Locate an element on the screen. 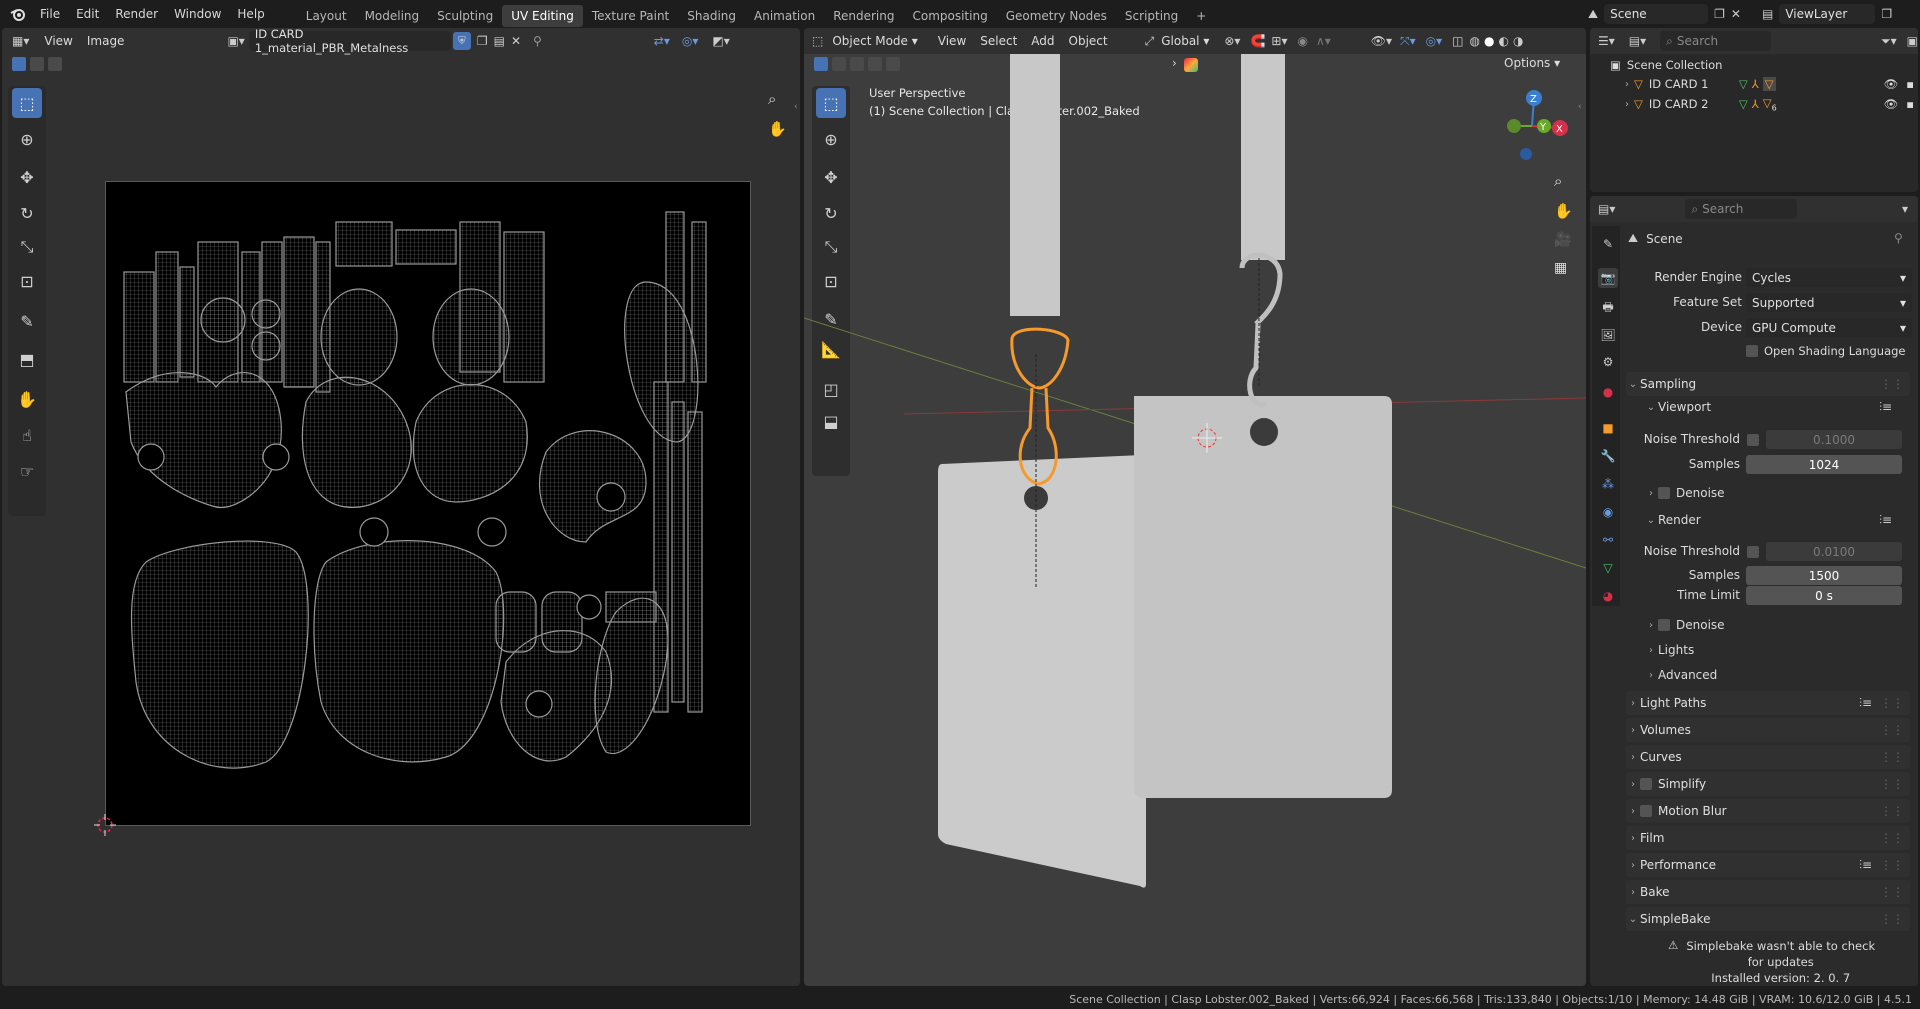  particles-tab-icon: ⁂ is located at coordinates (1608, 484).